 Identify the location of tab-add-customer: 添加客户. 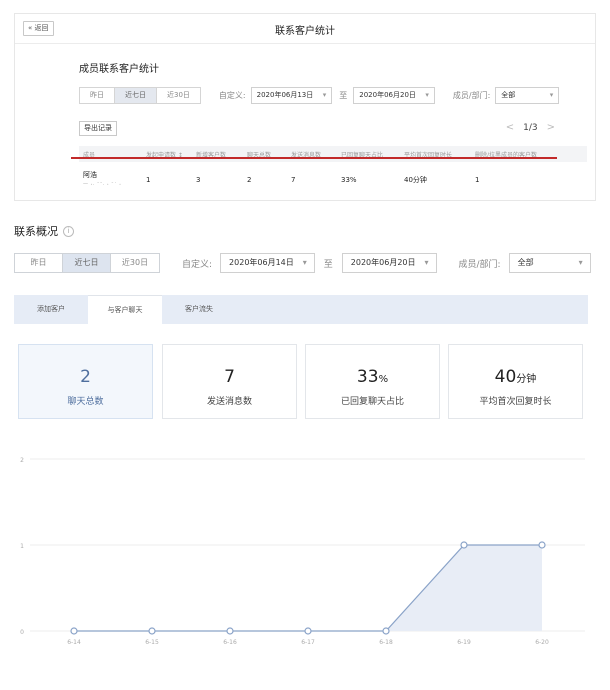
(51, 309).